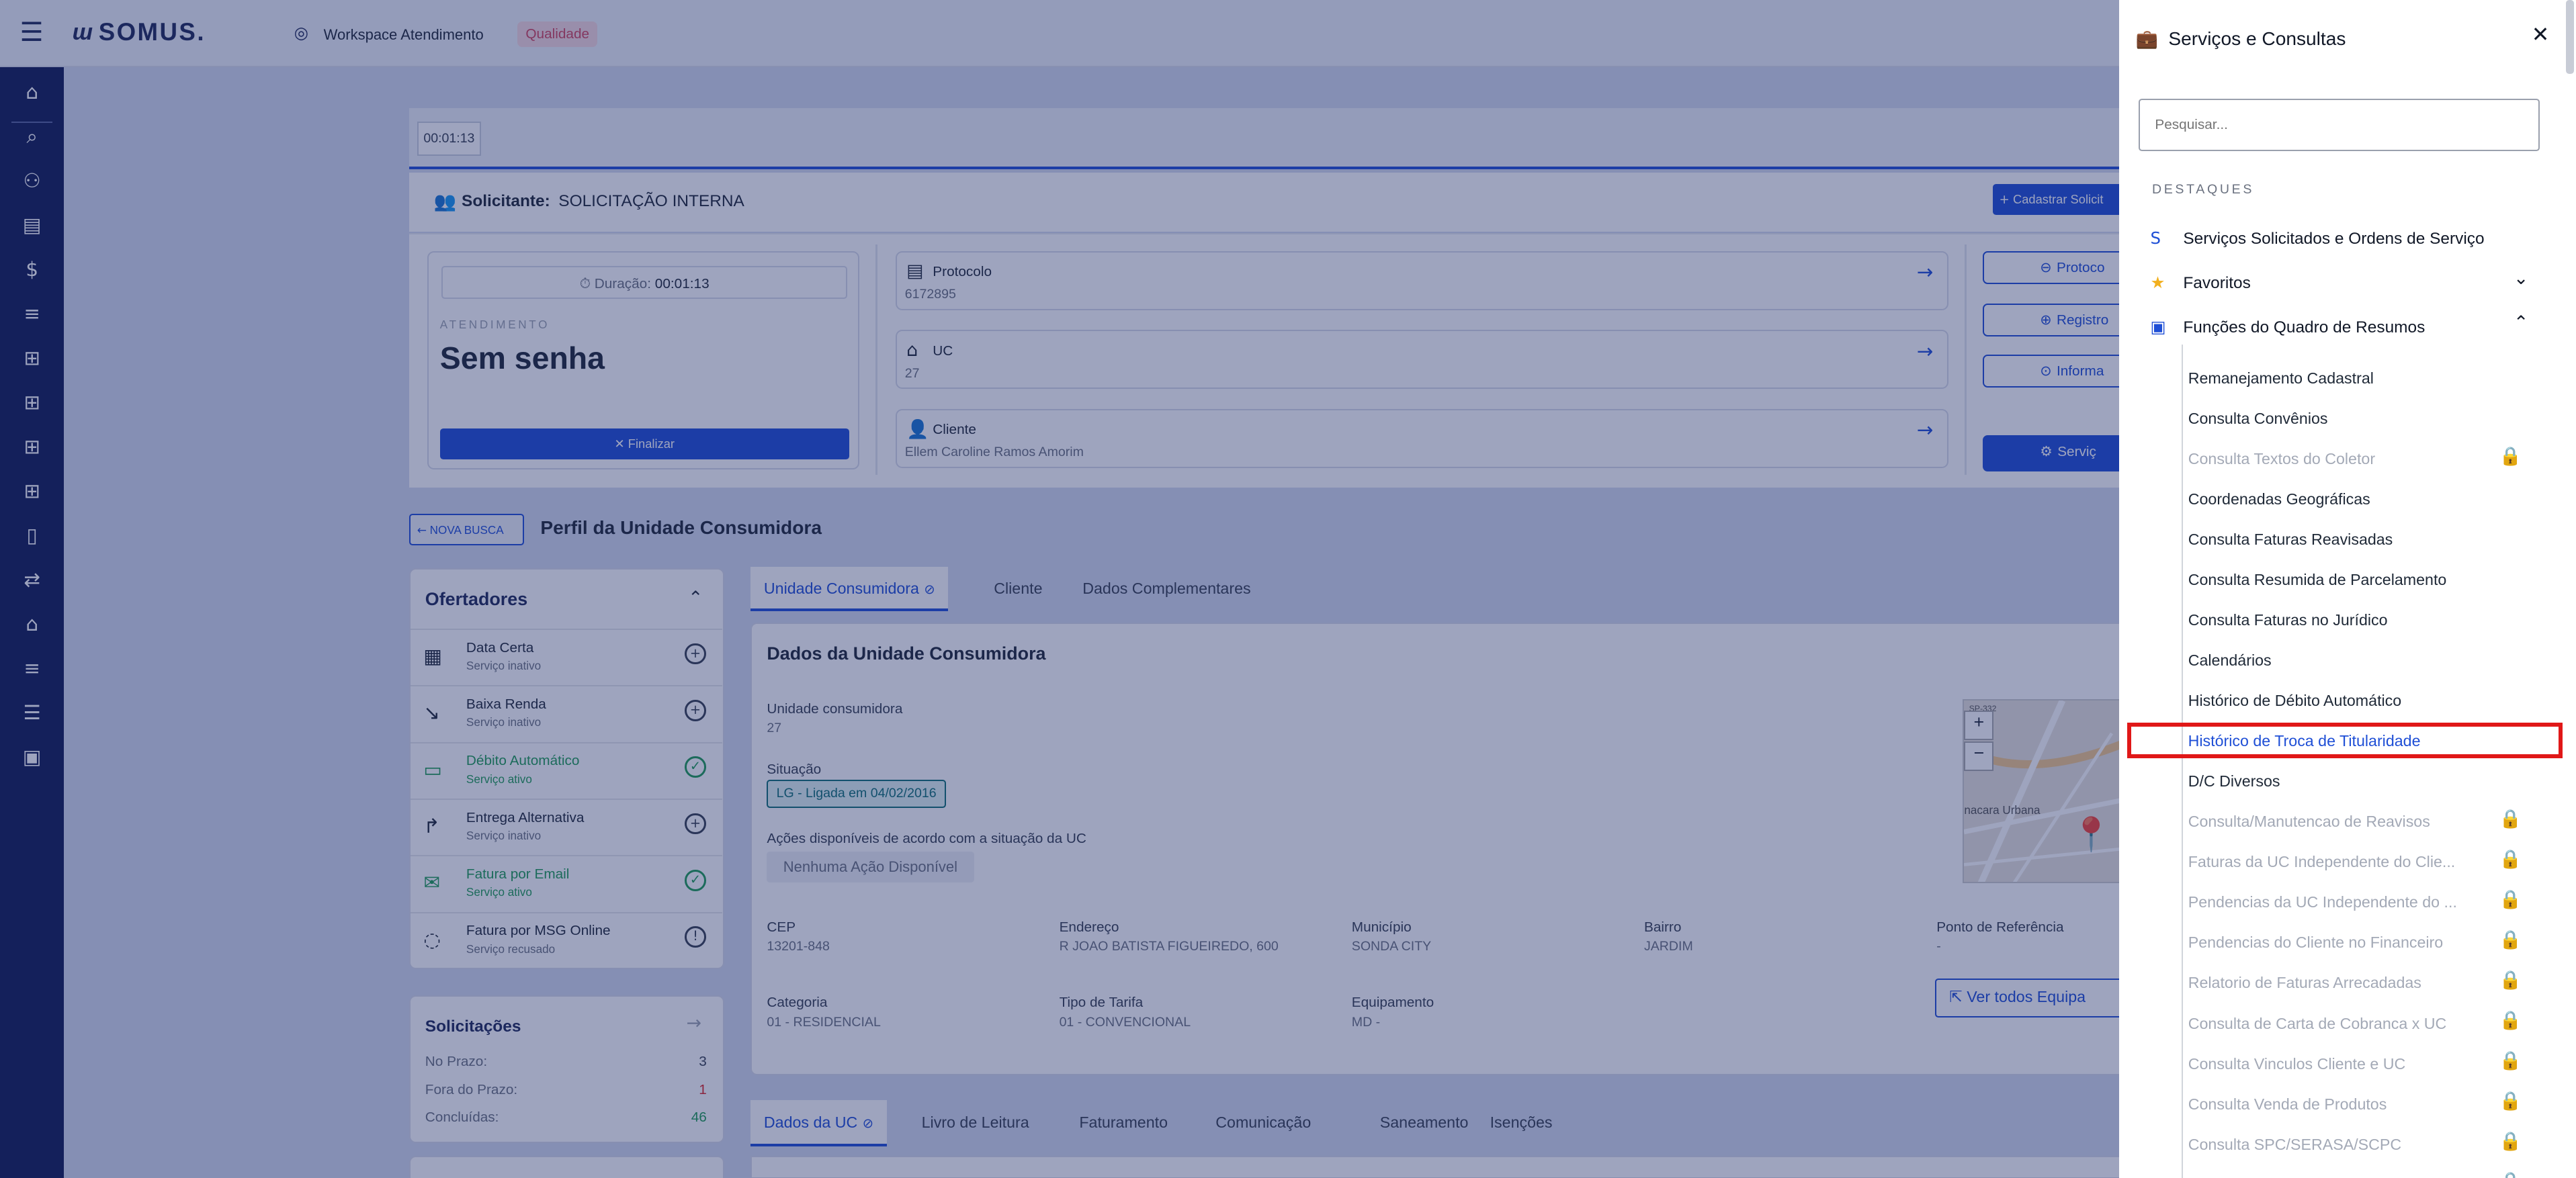 This screenshot has height=1178, width=2576. What do you see at coordinates (32, 712) in the screenshot?
I see `note-icon: ☰` at bounding box center [32, 712].